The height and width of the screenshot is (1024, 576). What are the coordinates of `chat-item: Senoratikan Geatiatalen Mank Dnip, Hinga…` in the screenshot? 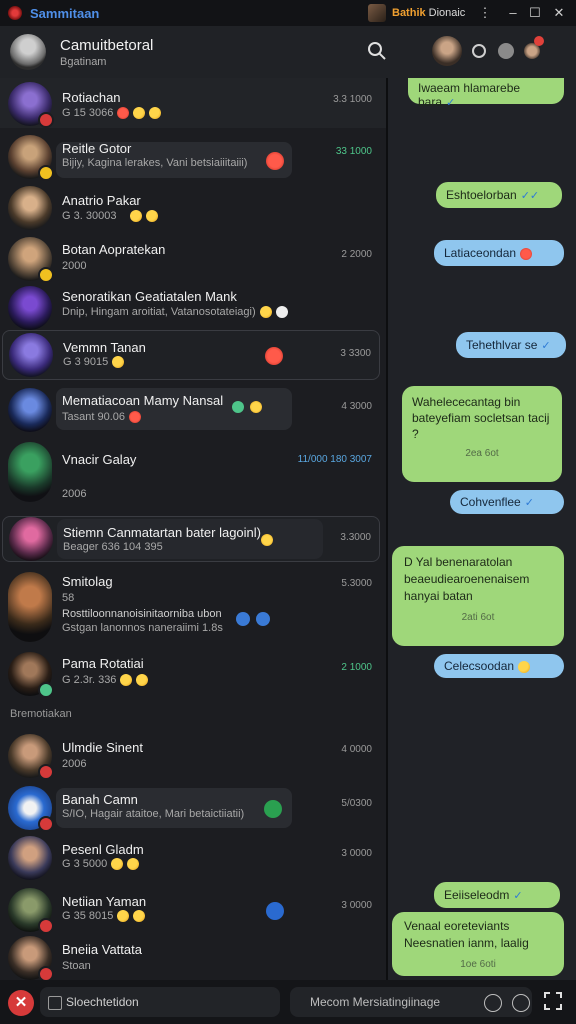 It's located at (193, 309).